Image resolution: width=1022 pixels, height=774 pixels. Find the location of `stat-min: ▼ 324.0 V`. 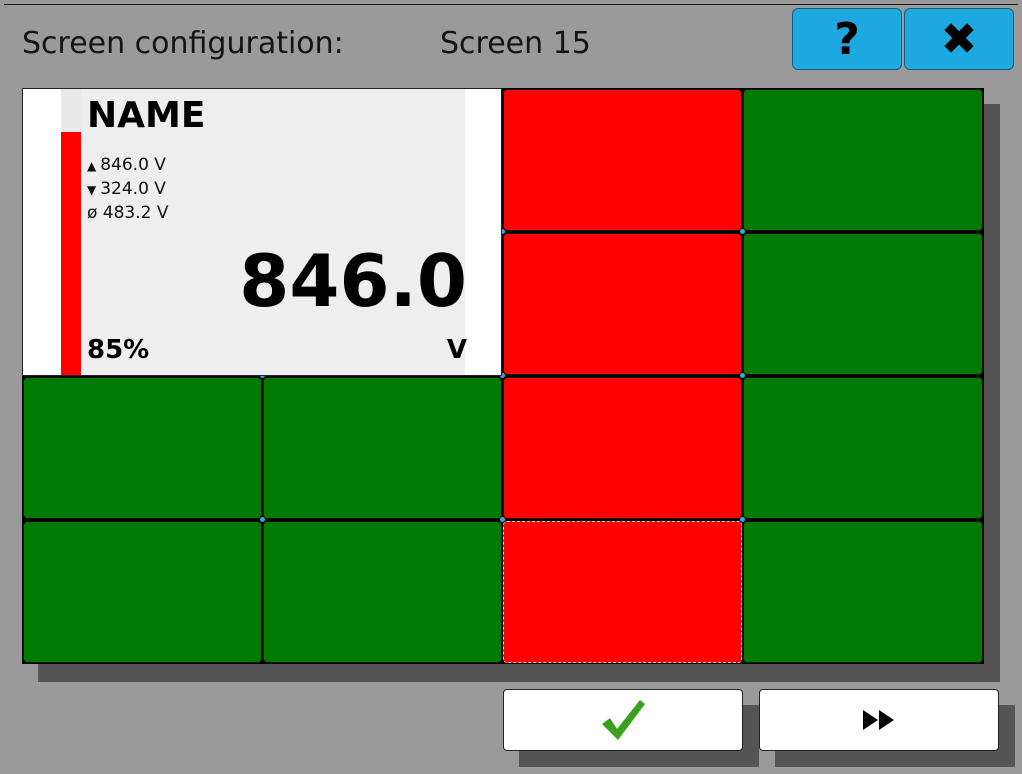

stat-min: ▼ 324.0 V is located at coordinates (126, 189).